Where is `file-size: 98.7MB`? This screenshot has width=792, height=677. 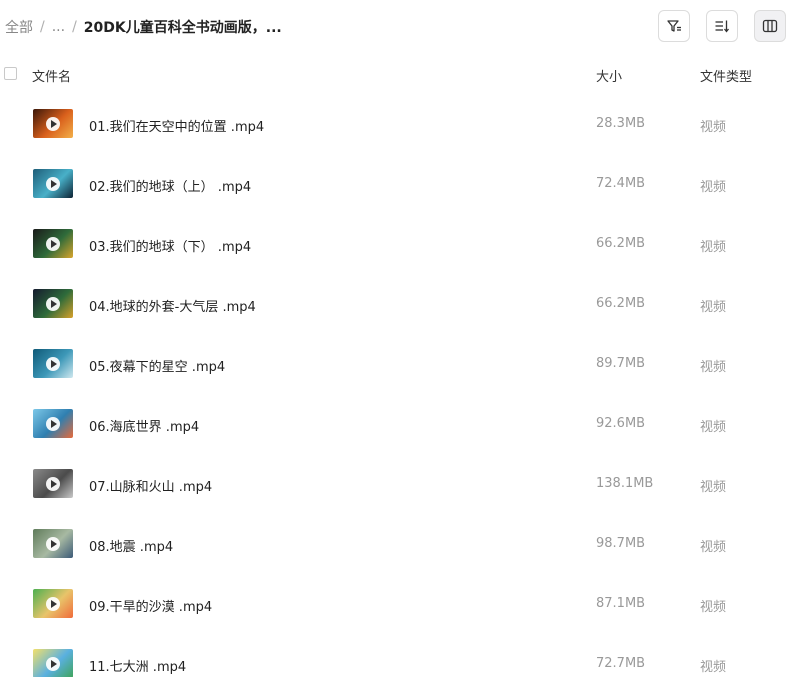
file-size: 98.7MB is located at coordinates (621, 543).